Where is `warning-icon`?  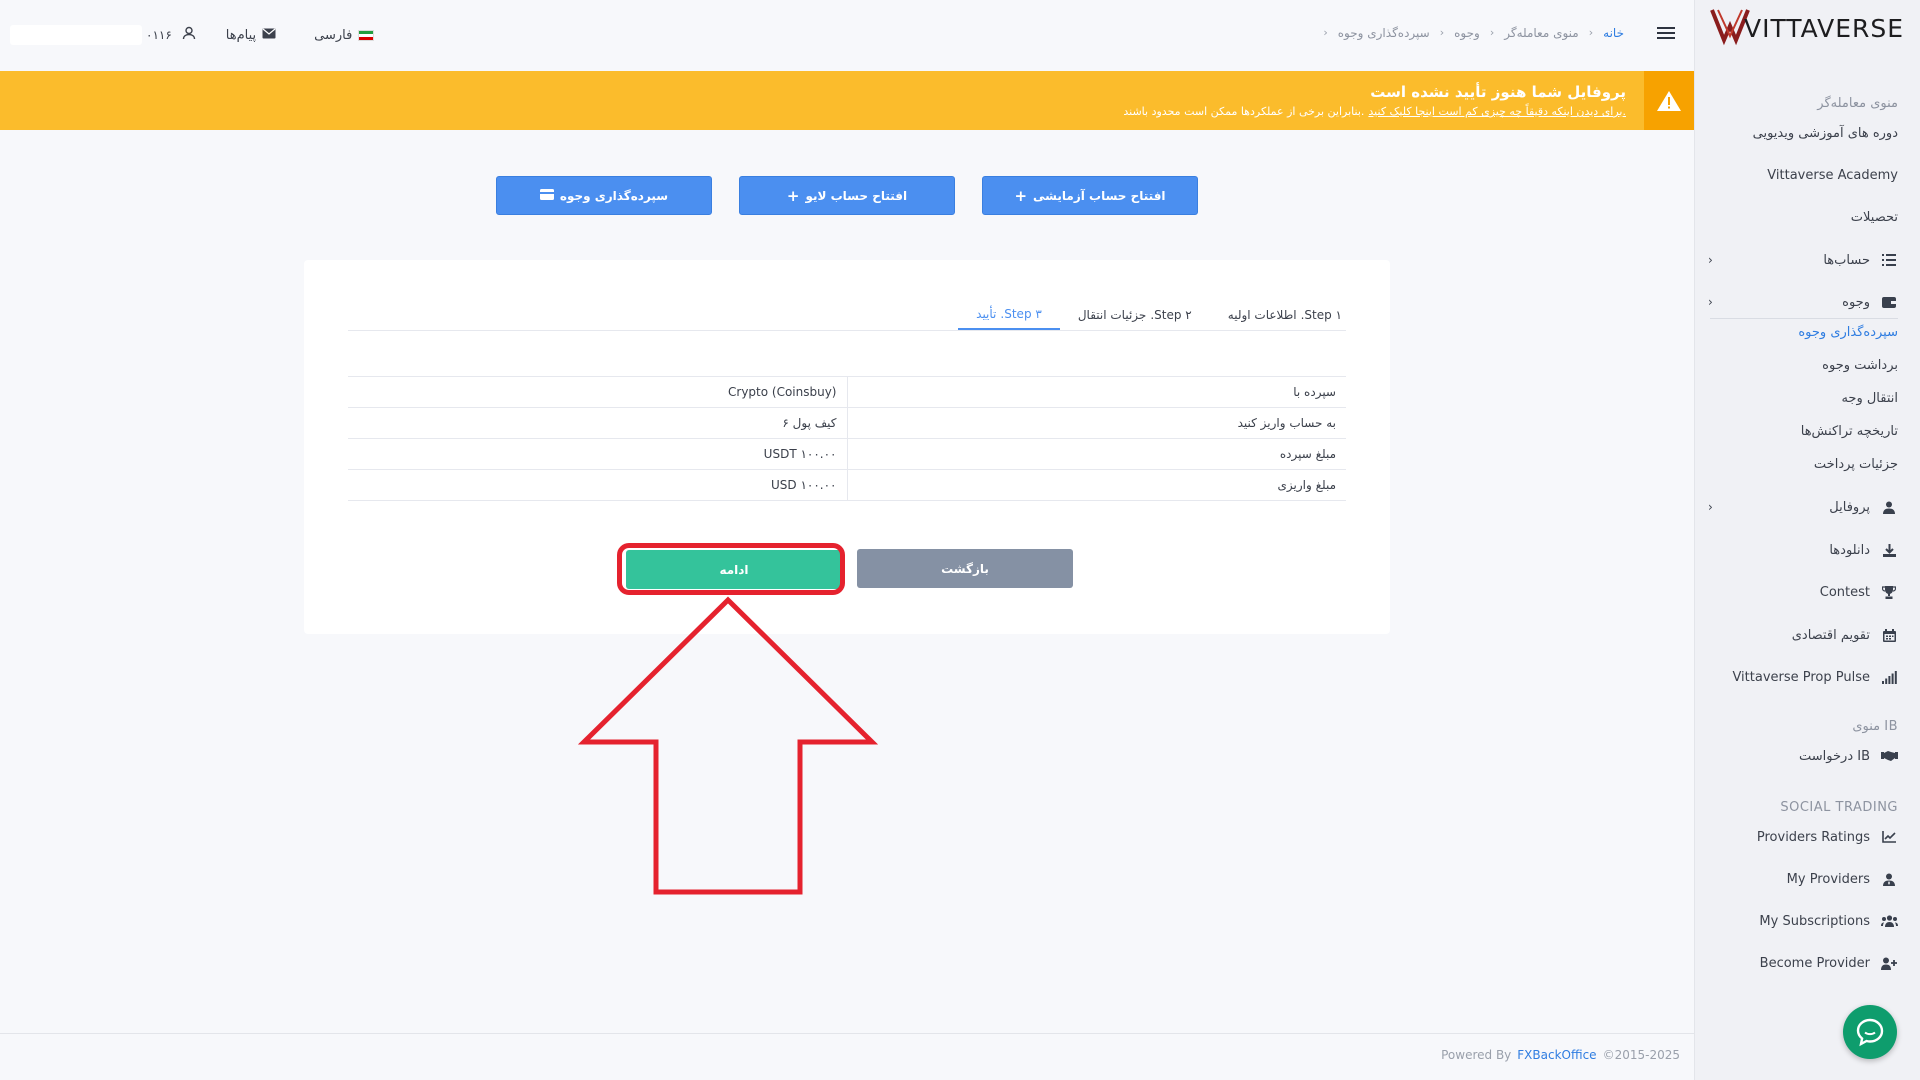 warning-icon is located at coordinates (1669, 100).